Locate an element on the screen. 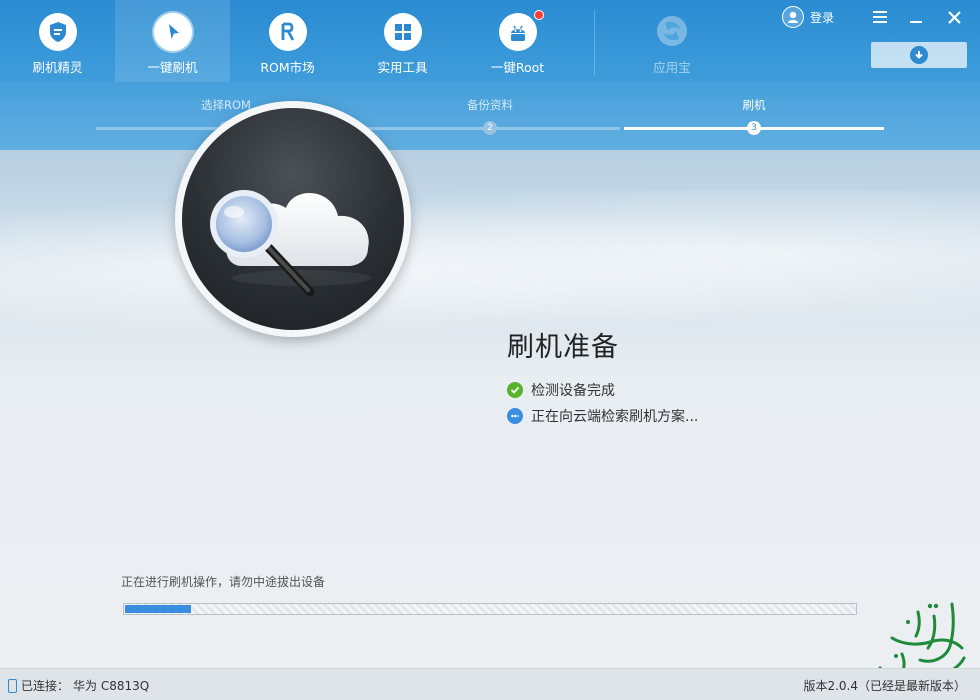 This screenshot has width=980, height=700. cloud-search-illustration is located at coordinates (293, 219).